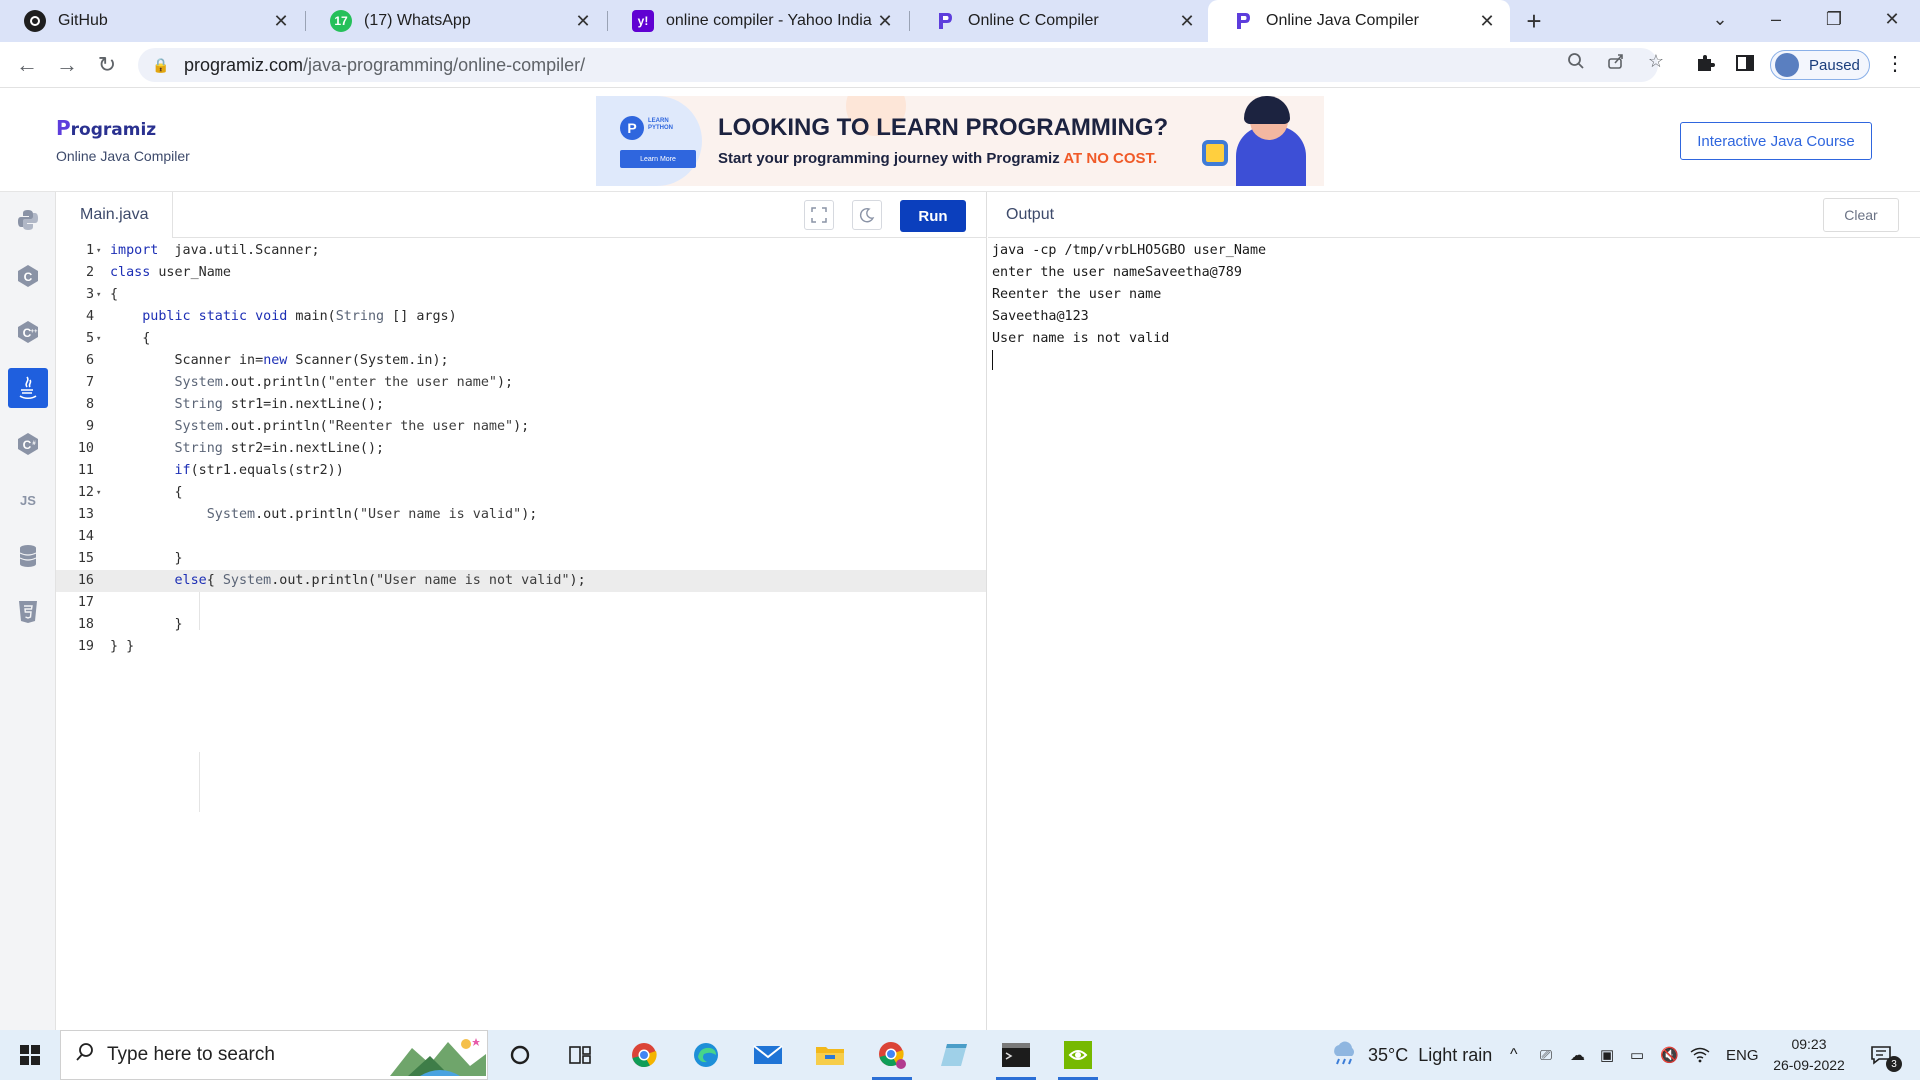 This screenshot has height=1080, width=1920. What do you see at coordinates (303, 448) in the screenshot?
I see `code-token: str2=in.nextLine();` at bounding box center [303, 448].